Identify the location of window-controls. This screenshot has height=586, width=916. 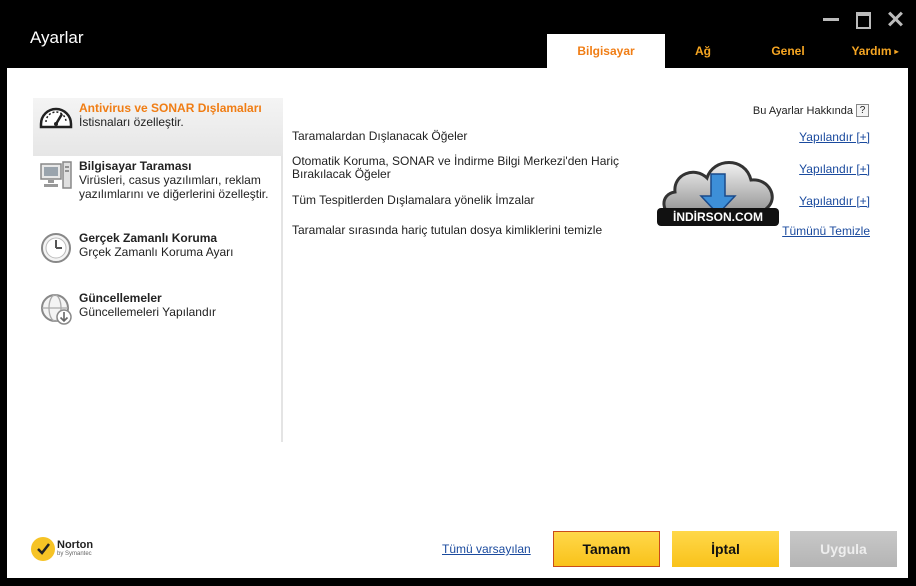
(863, 19).